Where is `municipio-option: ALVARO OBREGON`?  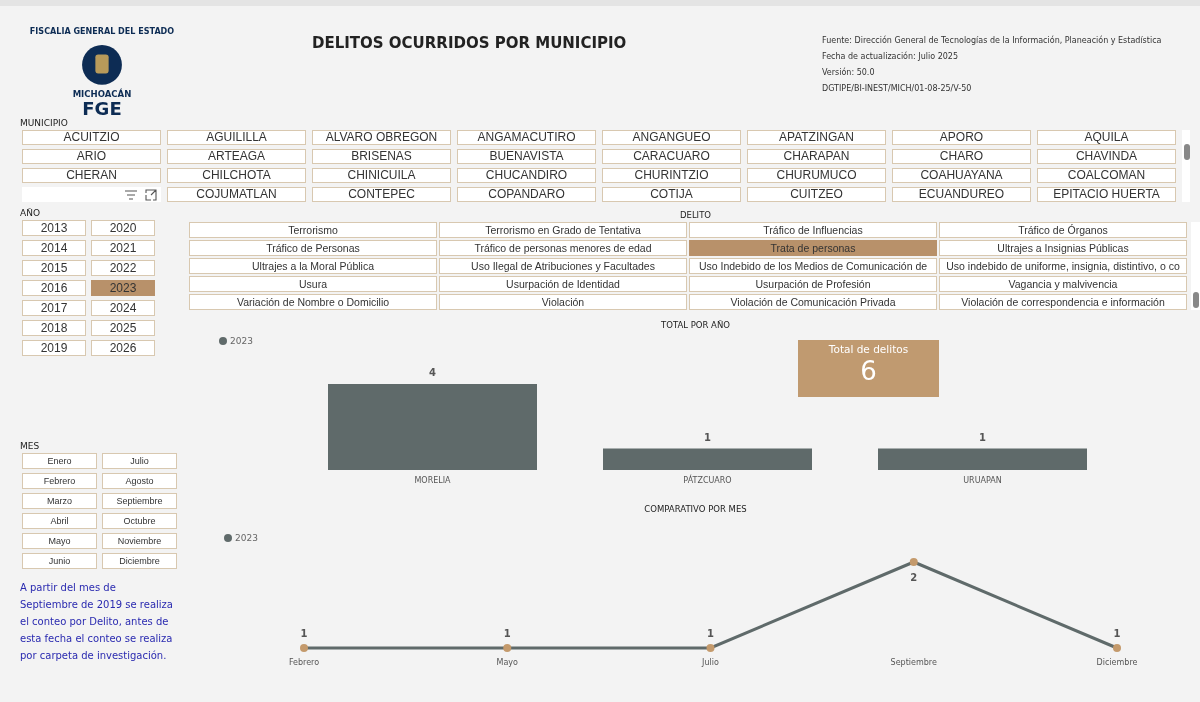
municipio-option: ALVARO OBREGON is located at coordinates (381, 137).